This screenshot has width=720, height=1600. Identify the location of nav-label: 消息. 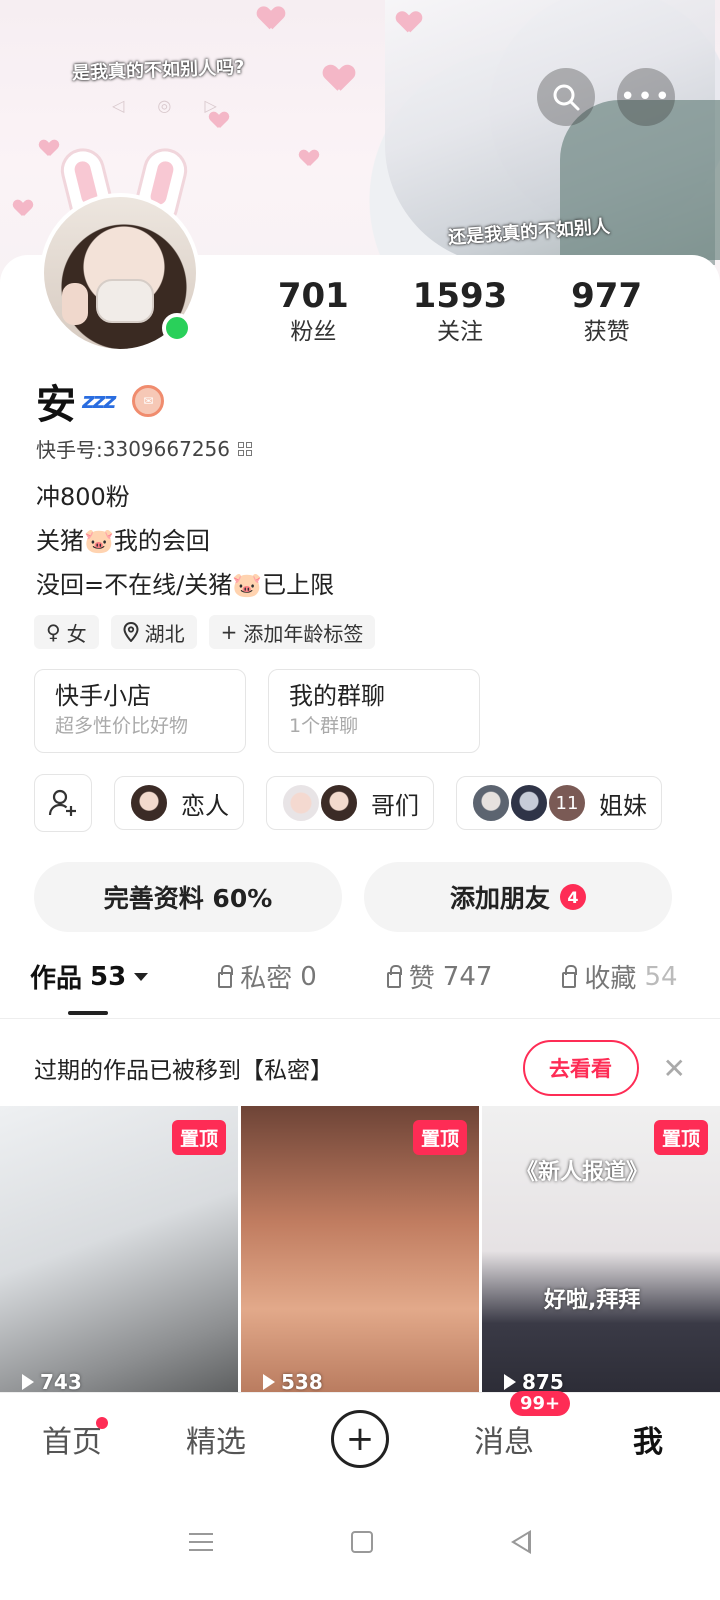
(504, 1442).